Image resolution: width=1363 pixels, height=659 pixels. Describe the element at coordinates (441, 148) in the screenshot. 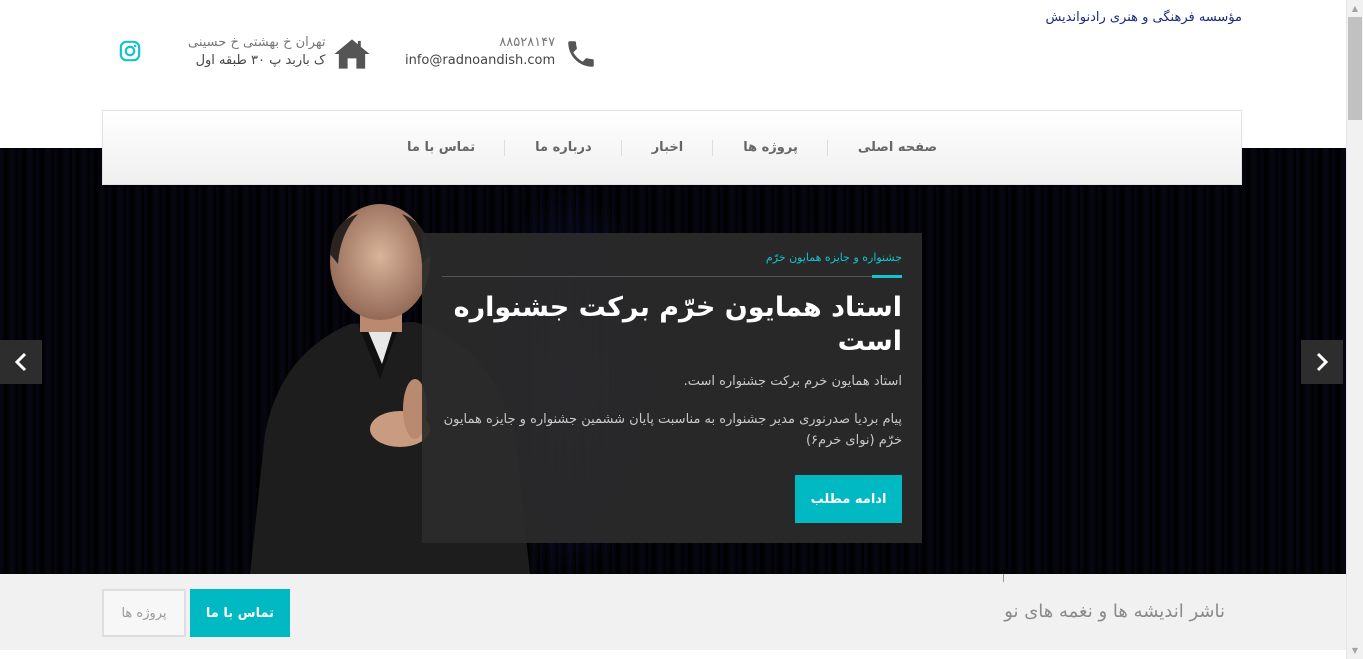

I see `nav-item-contact: تماس با ما` at that location.